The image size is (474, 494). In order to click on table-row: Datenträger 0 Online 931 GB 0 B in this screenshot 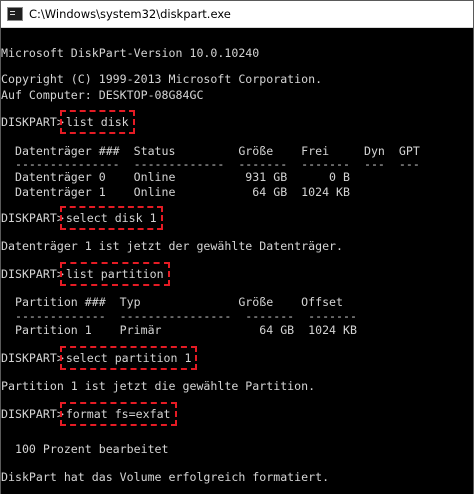, I will do `click(176, 177)`.